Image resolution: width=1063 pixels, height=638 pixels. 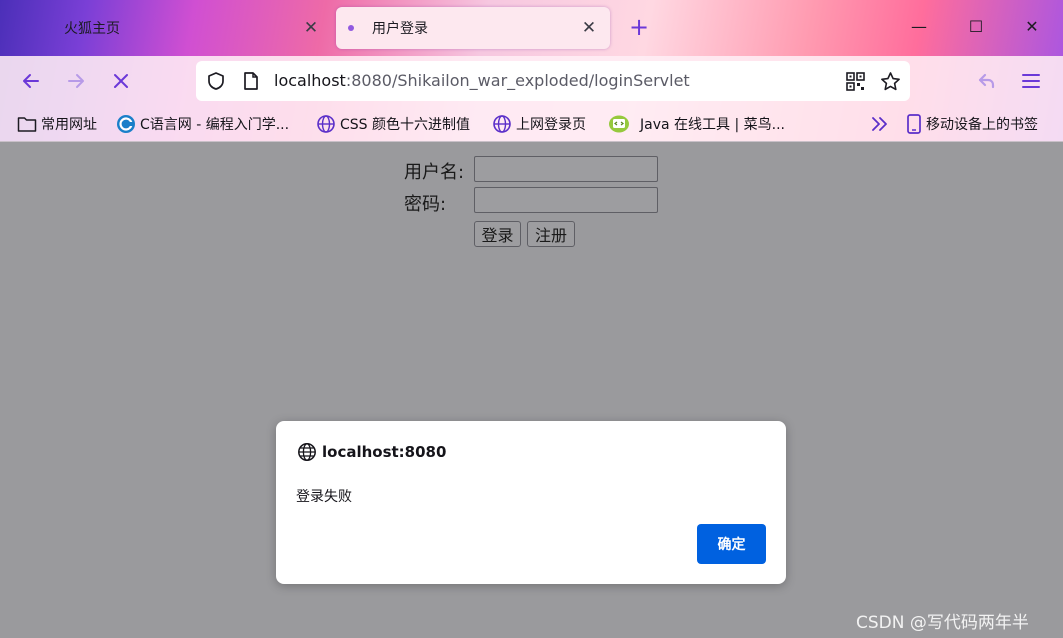 What do you see at coordinates (731, 544) in the screenshot?
I see `dialog-ok-button: 确定` at bounding box center [731, 544].